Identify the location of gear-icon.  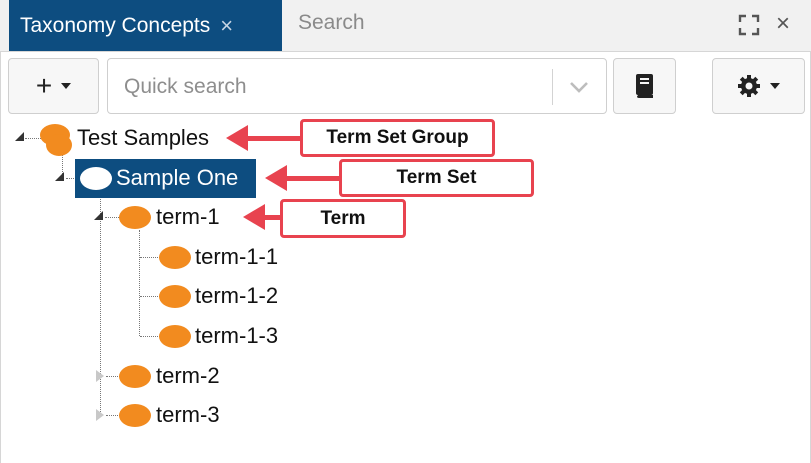
(749, 86).